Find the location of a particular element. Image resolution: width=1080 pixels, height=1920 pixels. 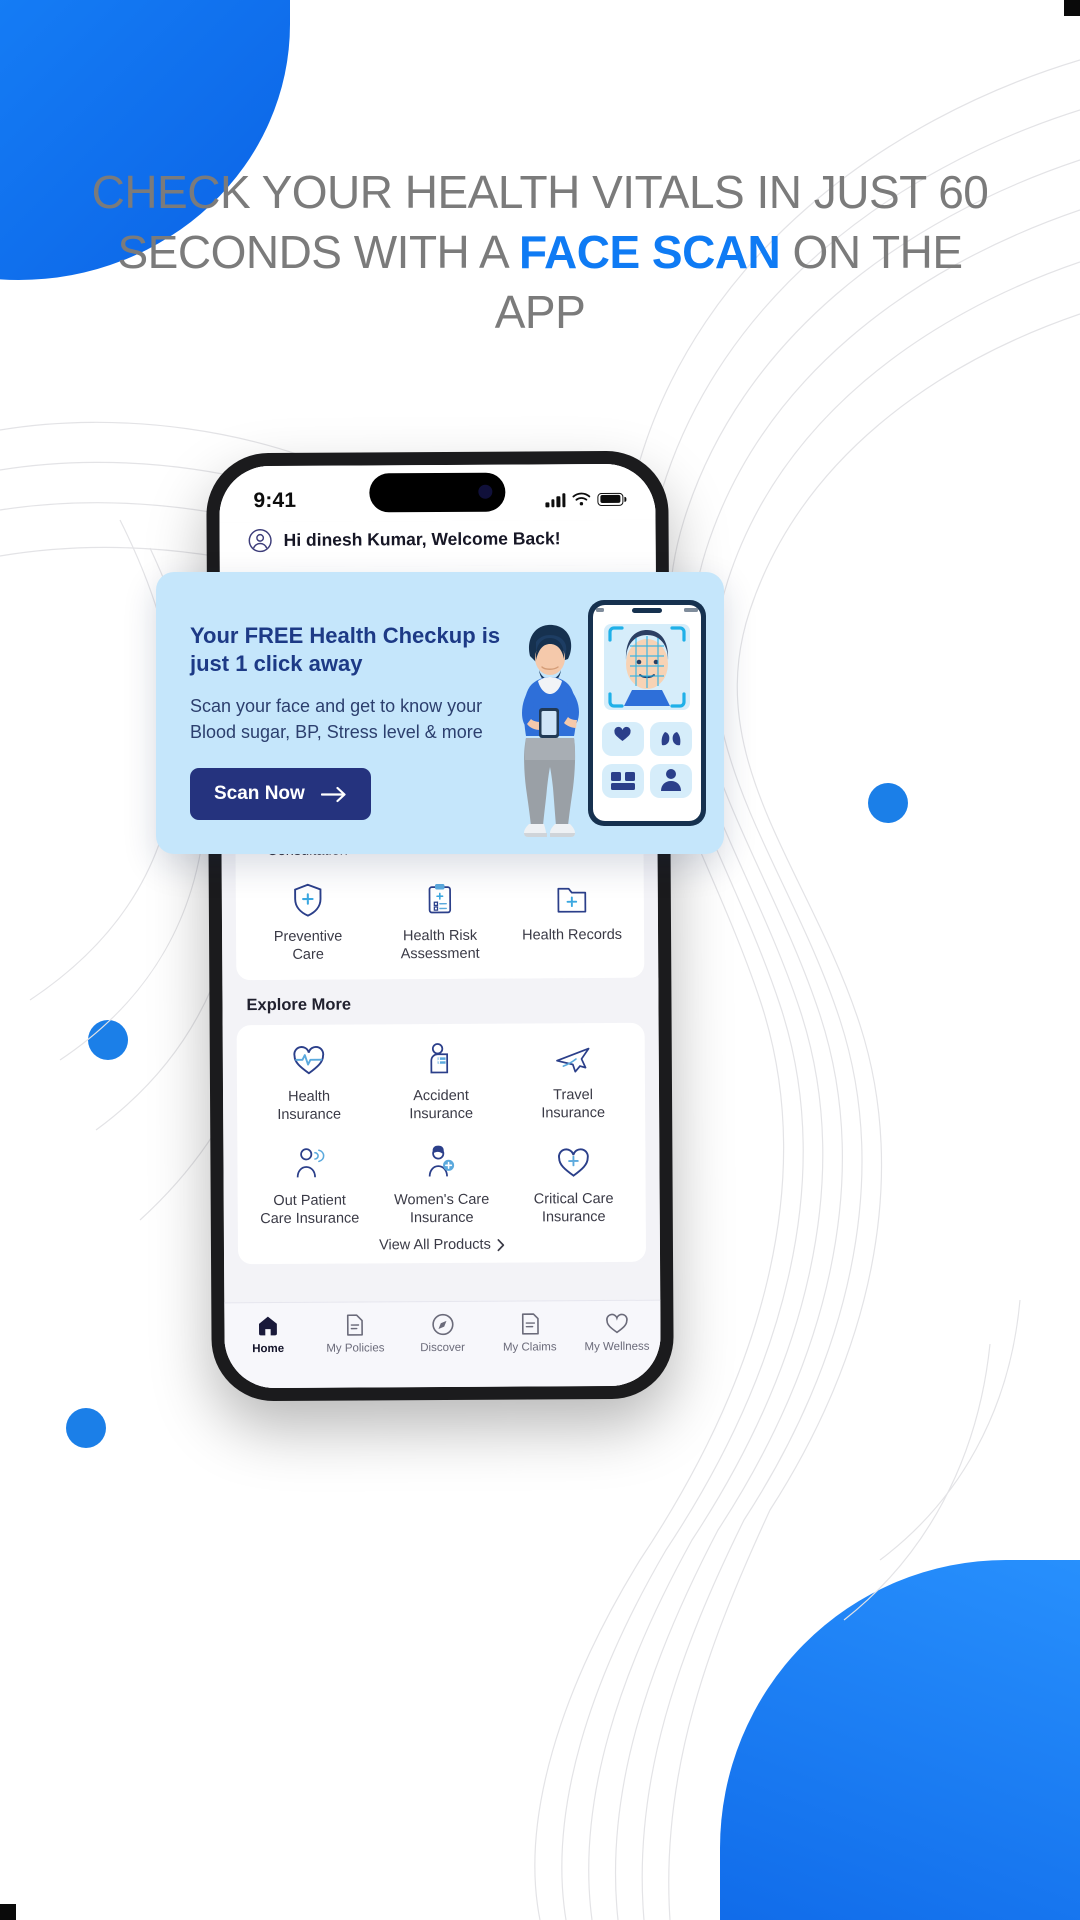

man-with-phone-facescan-illustration is located at coordinates (614, 718).